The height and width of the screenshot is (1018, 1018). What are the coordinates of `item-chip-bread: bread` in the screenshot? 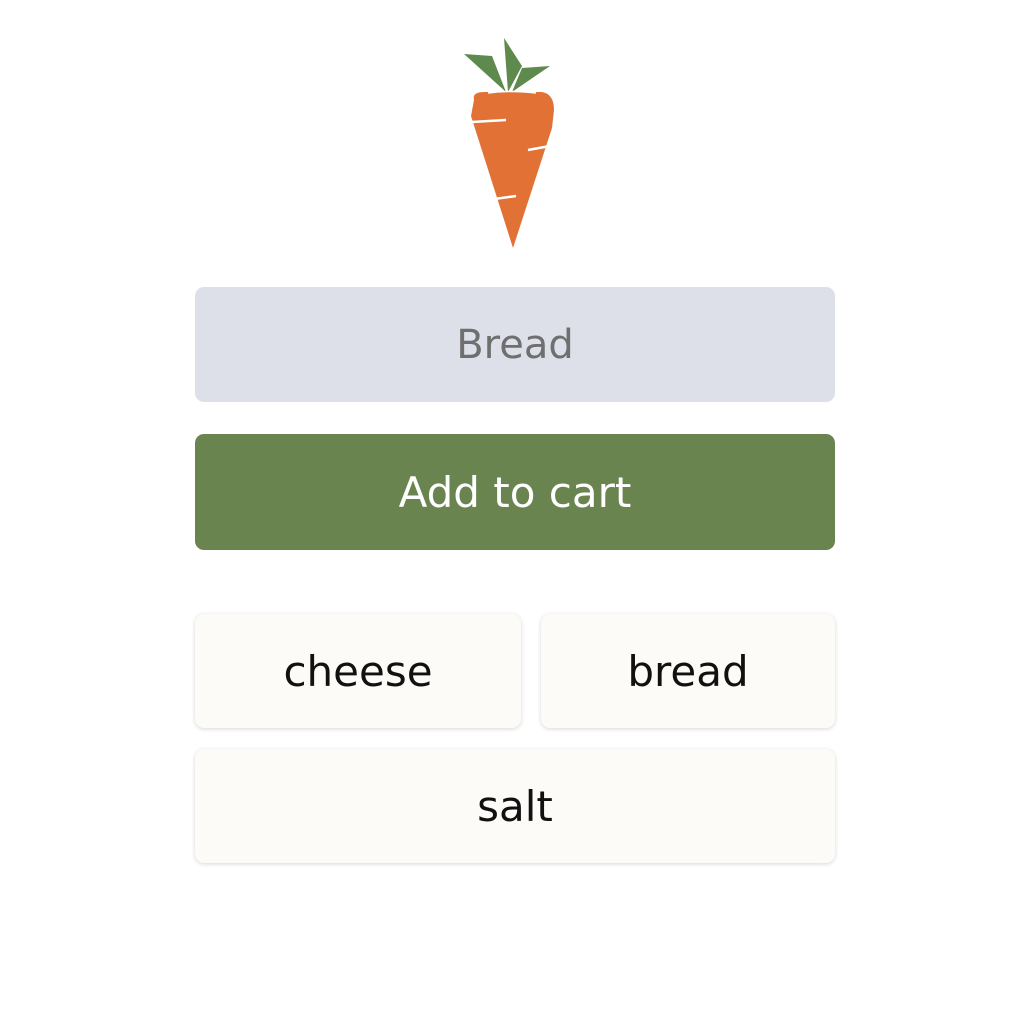 It's located at (688, 671).